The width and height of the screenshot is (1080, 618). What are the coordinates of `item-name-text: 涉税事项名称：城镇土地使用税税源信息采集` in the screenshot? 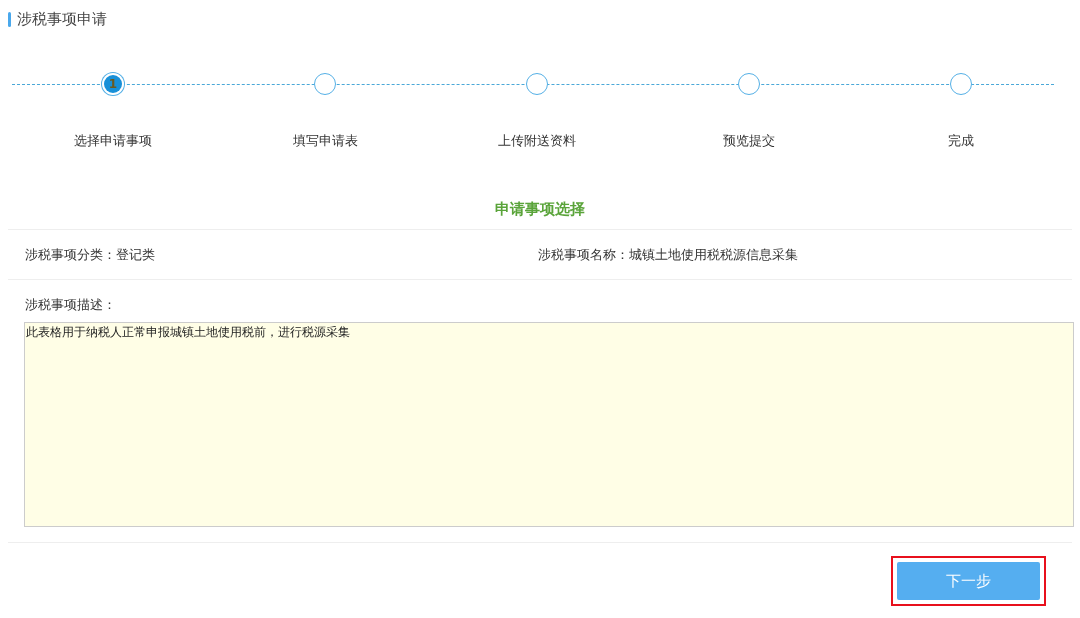 It's located at (668, 255).